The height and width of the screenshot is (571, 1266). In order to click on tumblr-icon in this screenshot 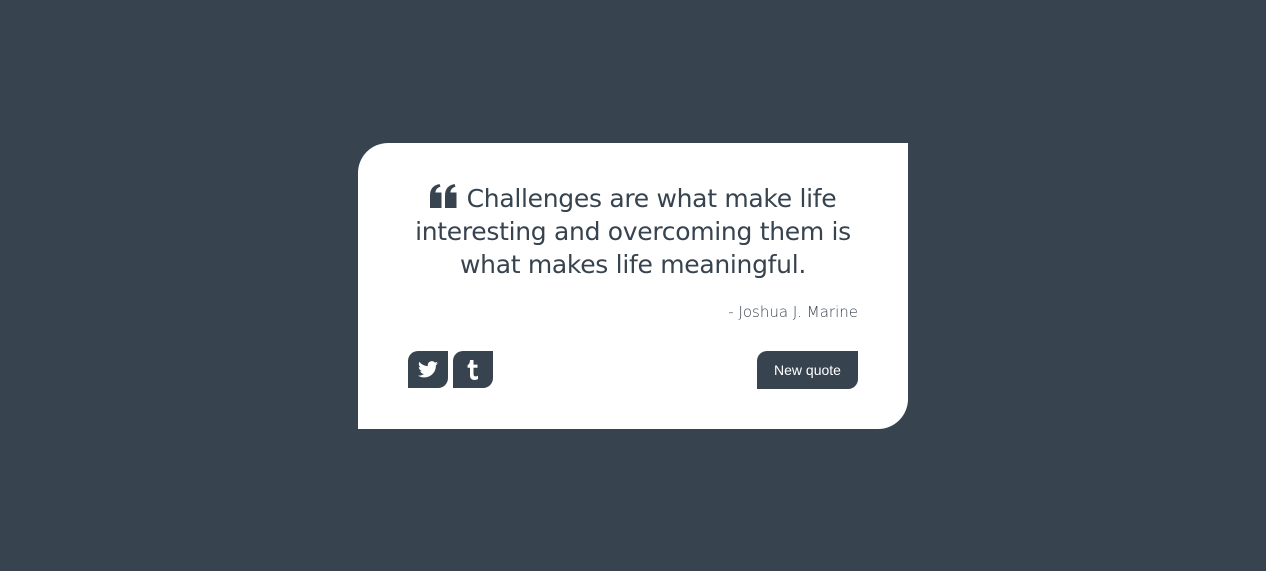, I will do `click(473, 369)`.